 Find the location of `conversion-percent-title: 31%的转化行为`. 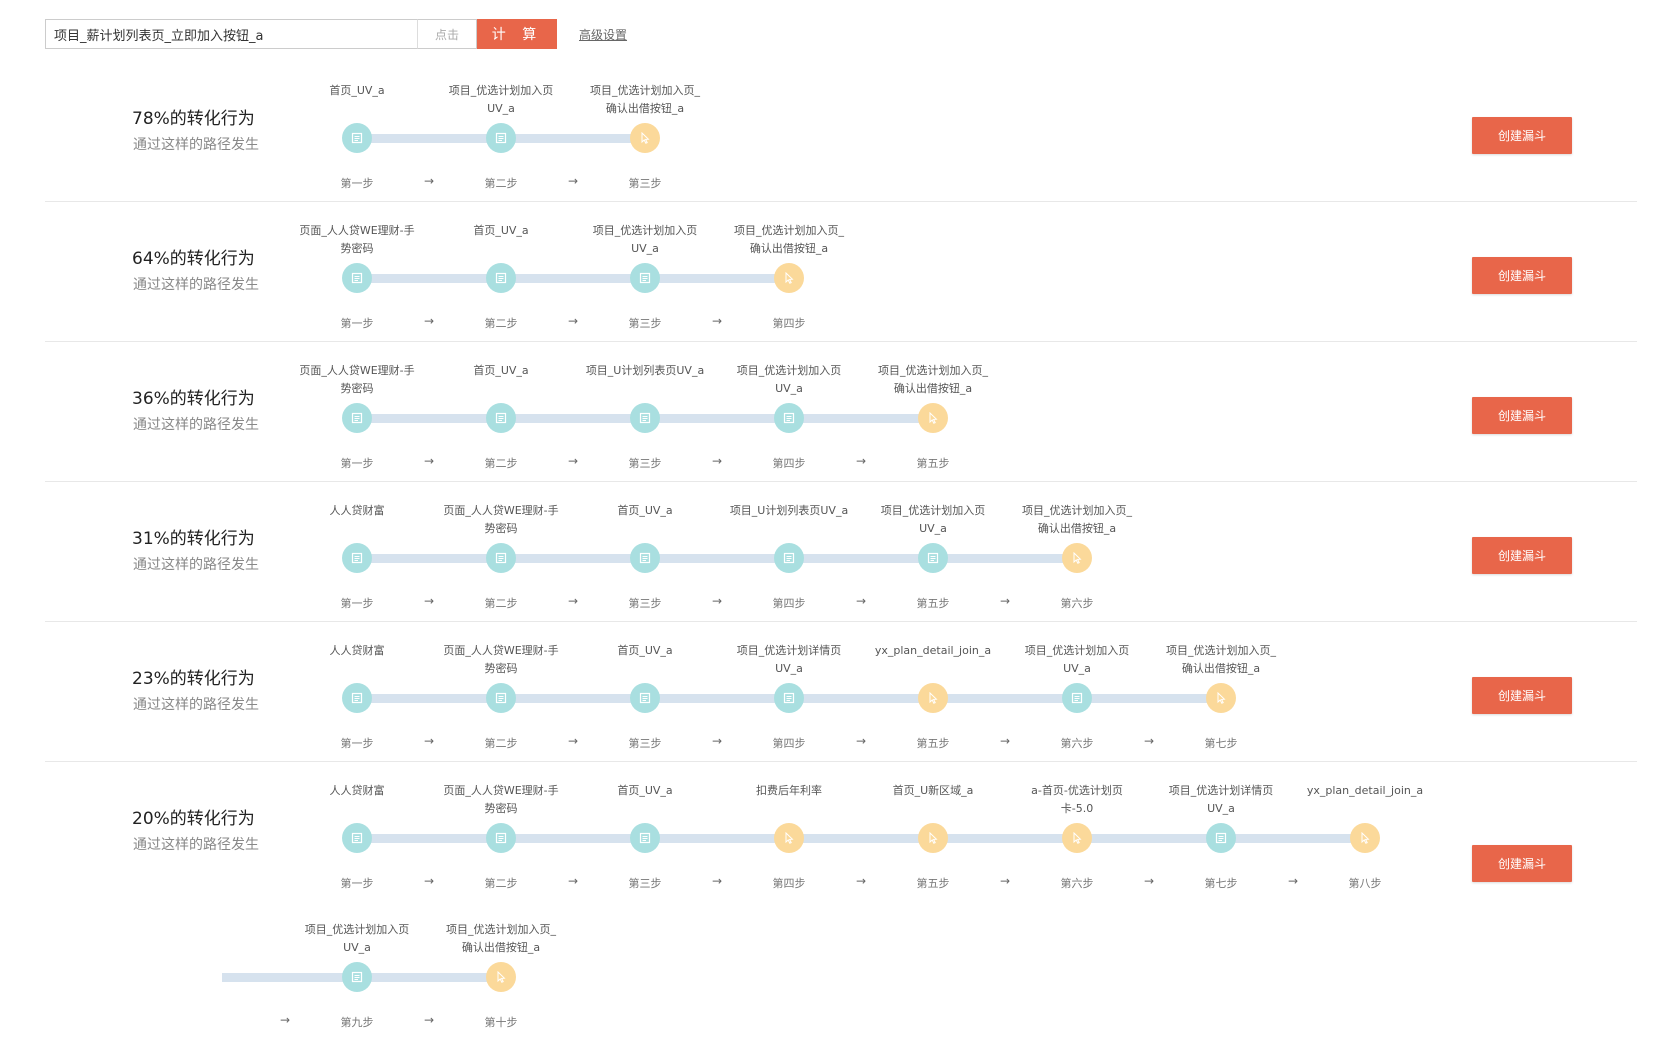

conversion-percent-title: 31%的转化行为 is located at coordinates (193, 539).